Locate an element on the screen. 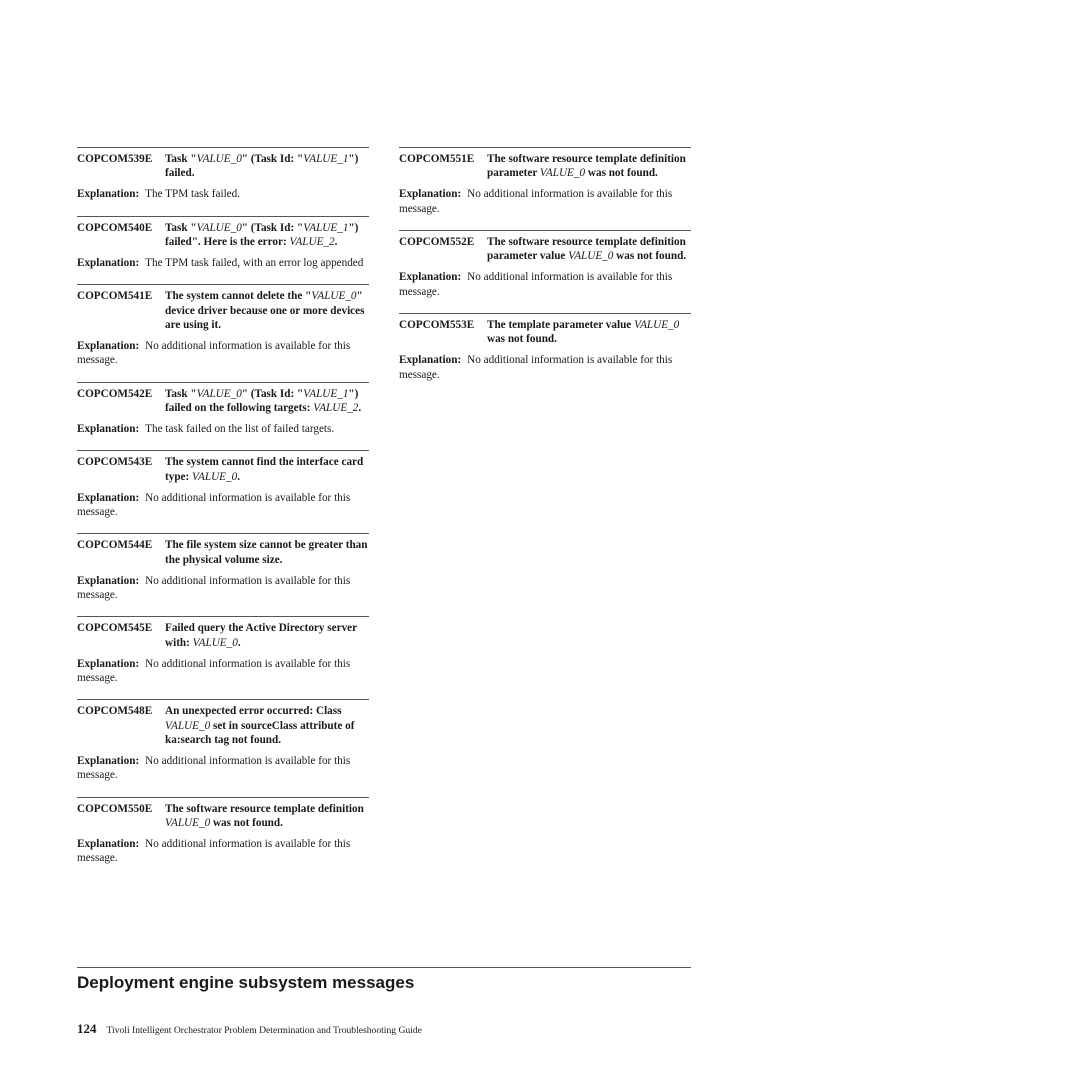  message-id: COPCOM552E is located at coordinates (437, 242).